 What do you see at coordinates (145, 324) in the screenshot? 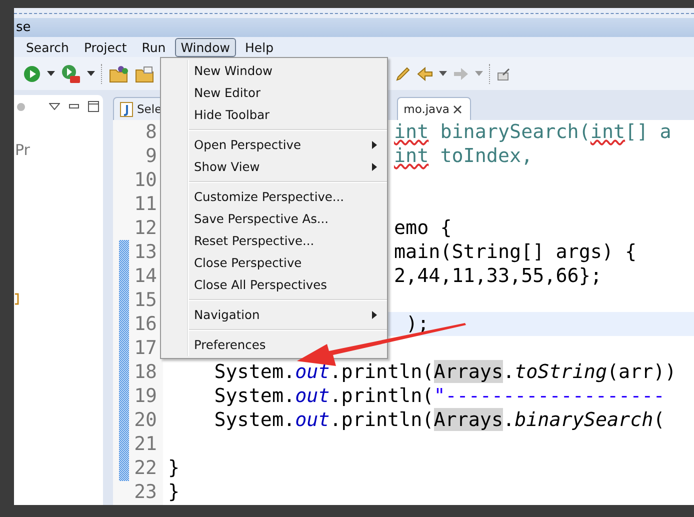
I see `line-number: 16` at bounding box center [145, 324].